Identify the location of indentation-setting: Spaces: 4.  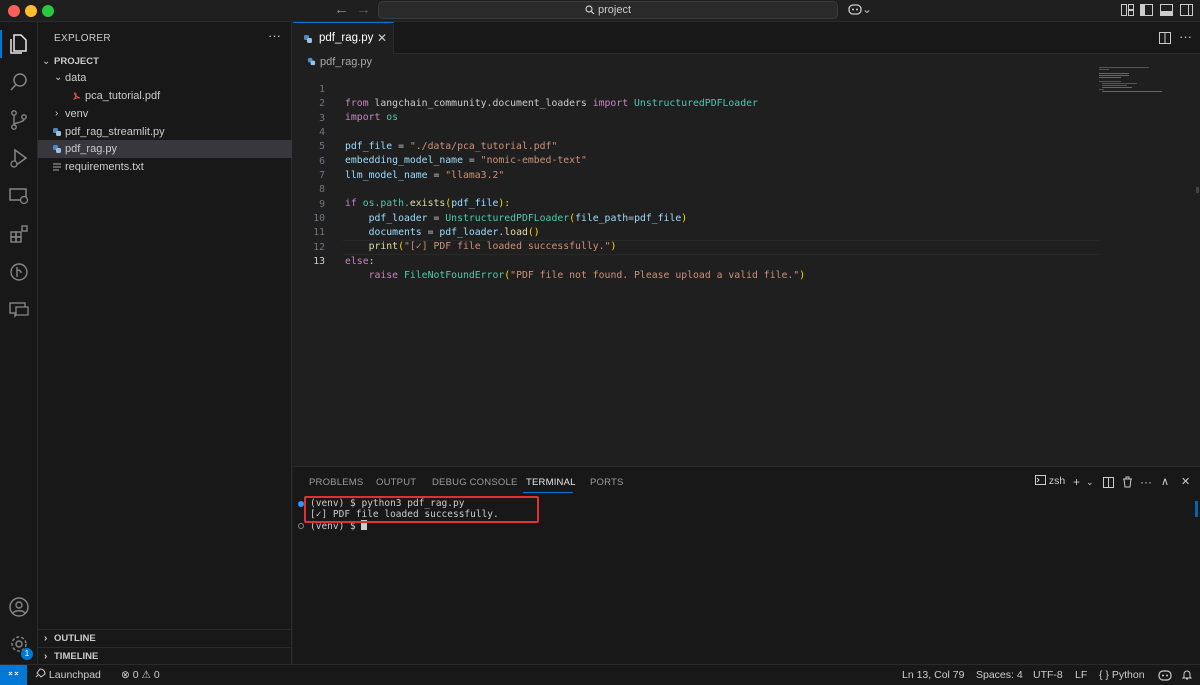
(999, 675).